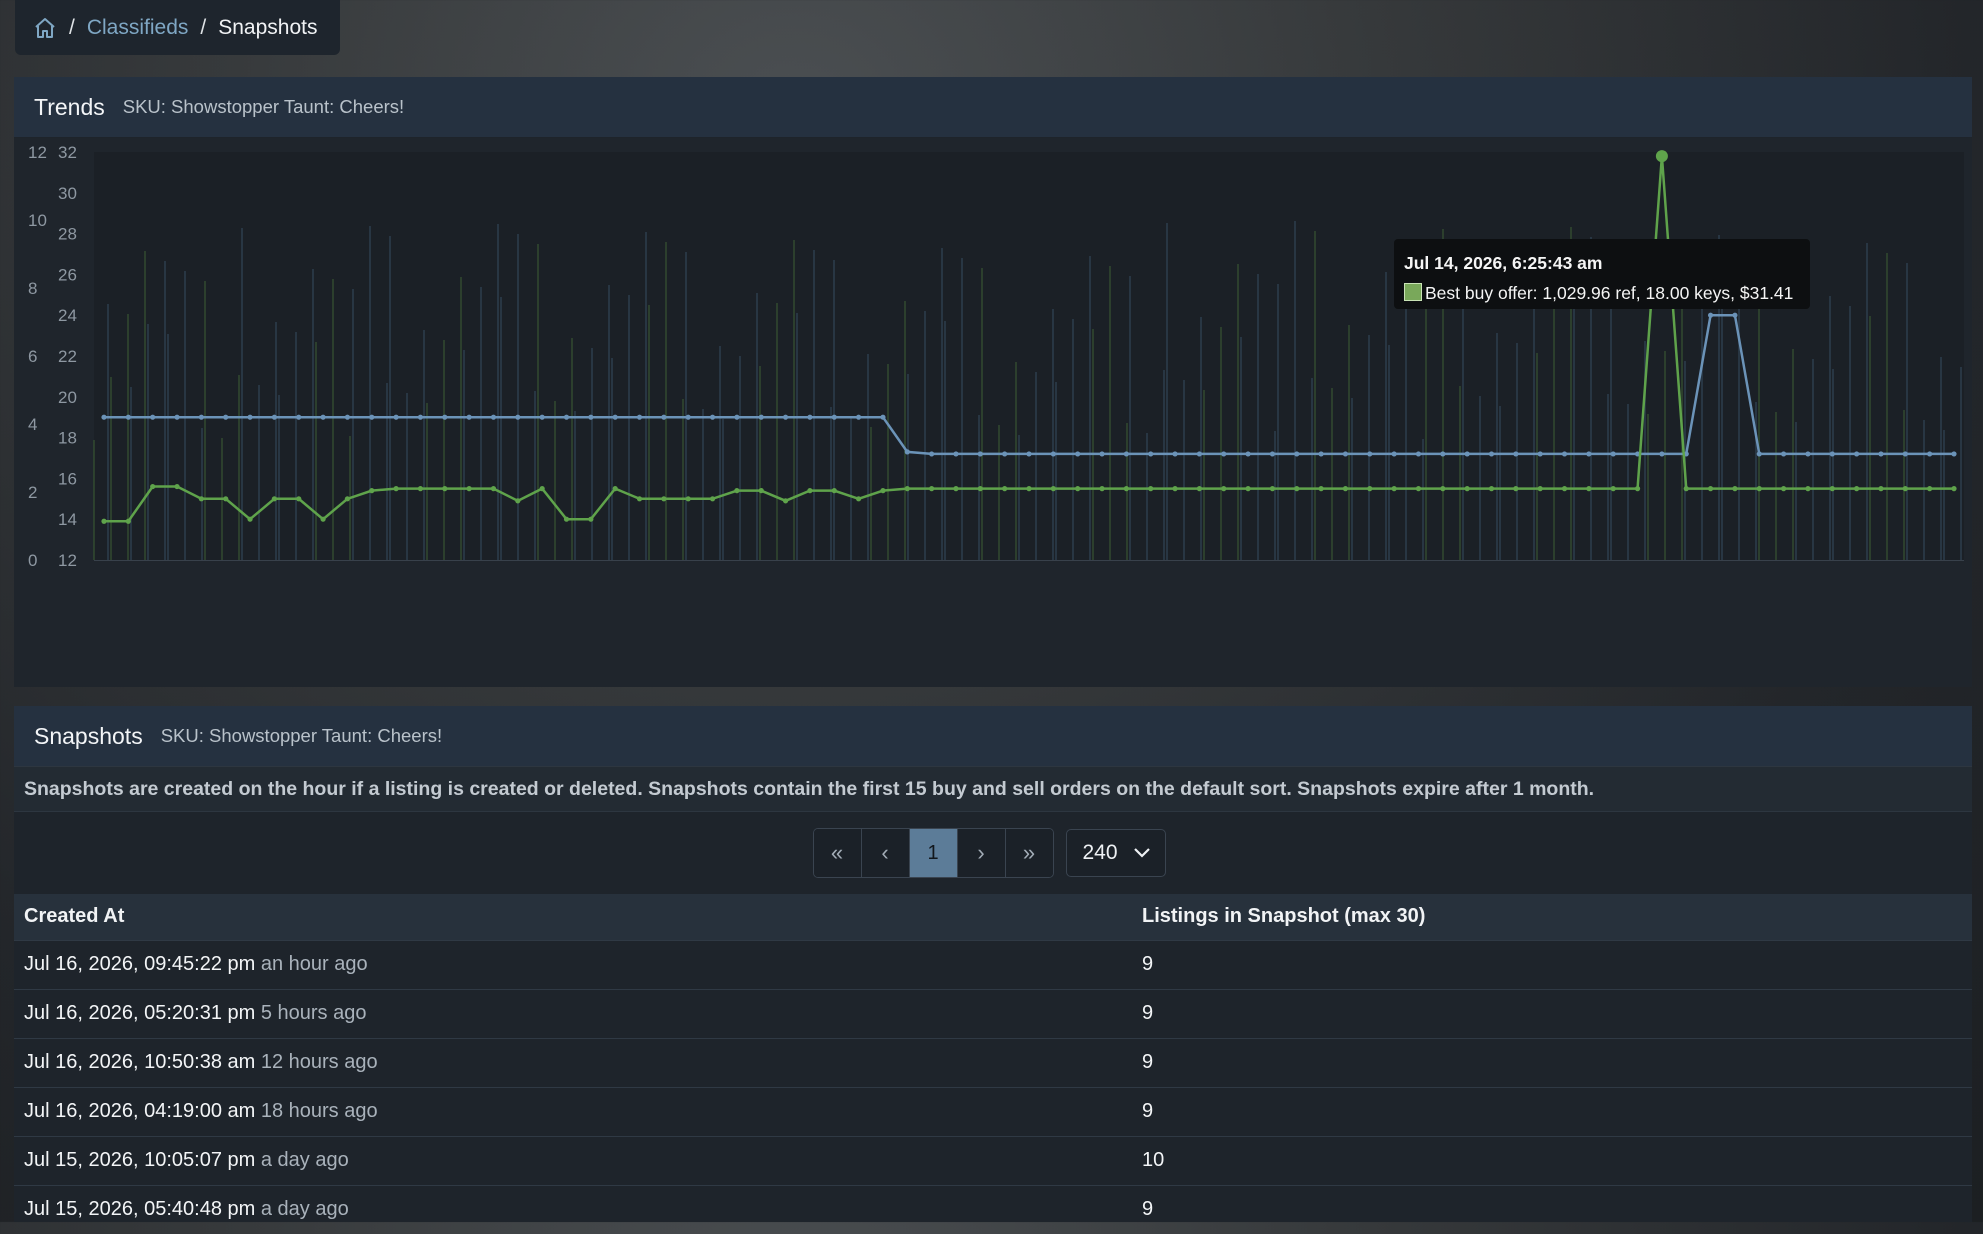 Image resolution: width=1983 pixels, height=1234 pixels. I want to click on page-1-button: 1, so click(933, 853).